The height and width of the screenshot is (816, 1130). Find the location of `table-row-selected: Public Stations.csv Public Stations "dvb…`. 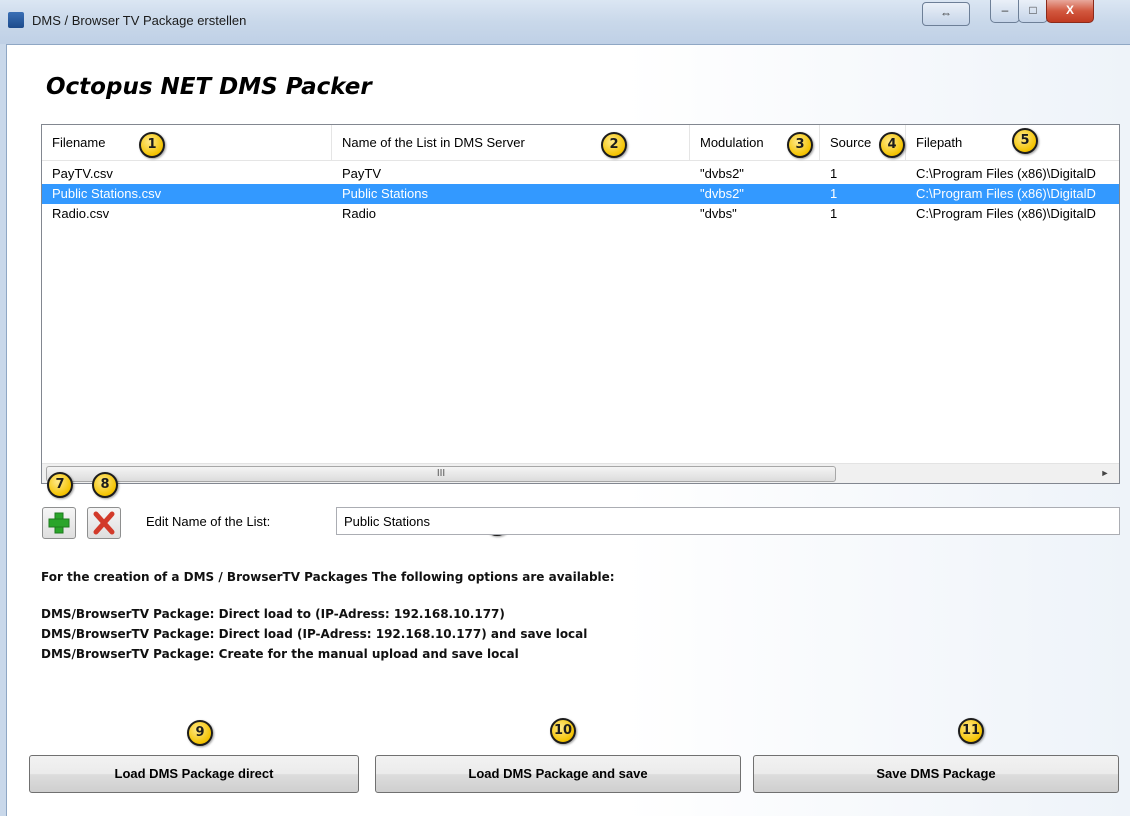

table-row-selected: Public Stations.csv Public Stations "dvb… is located at coordinates (580, 194).